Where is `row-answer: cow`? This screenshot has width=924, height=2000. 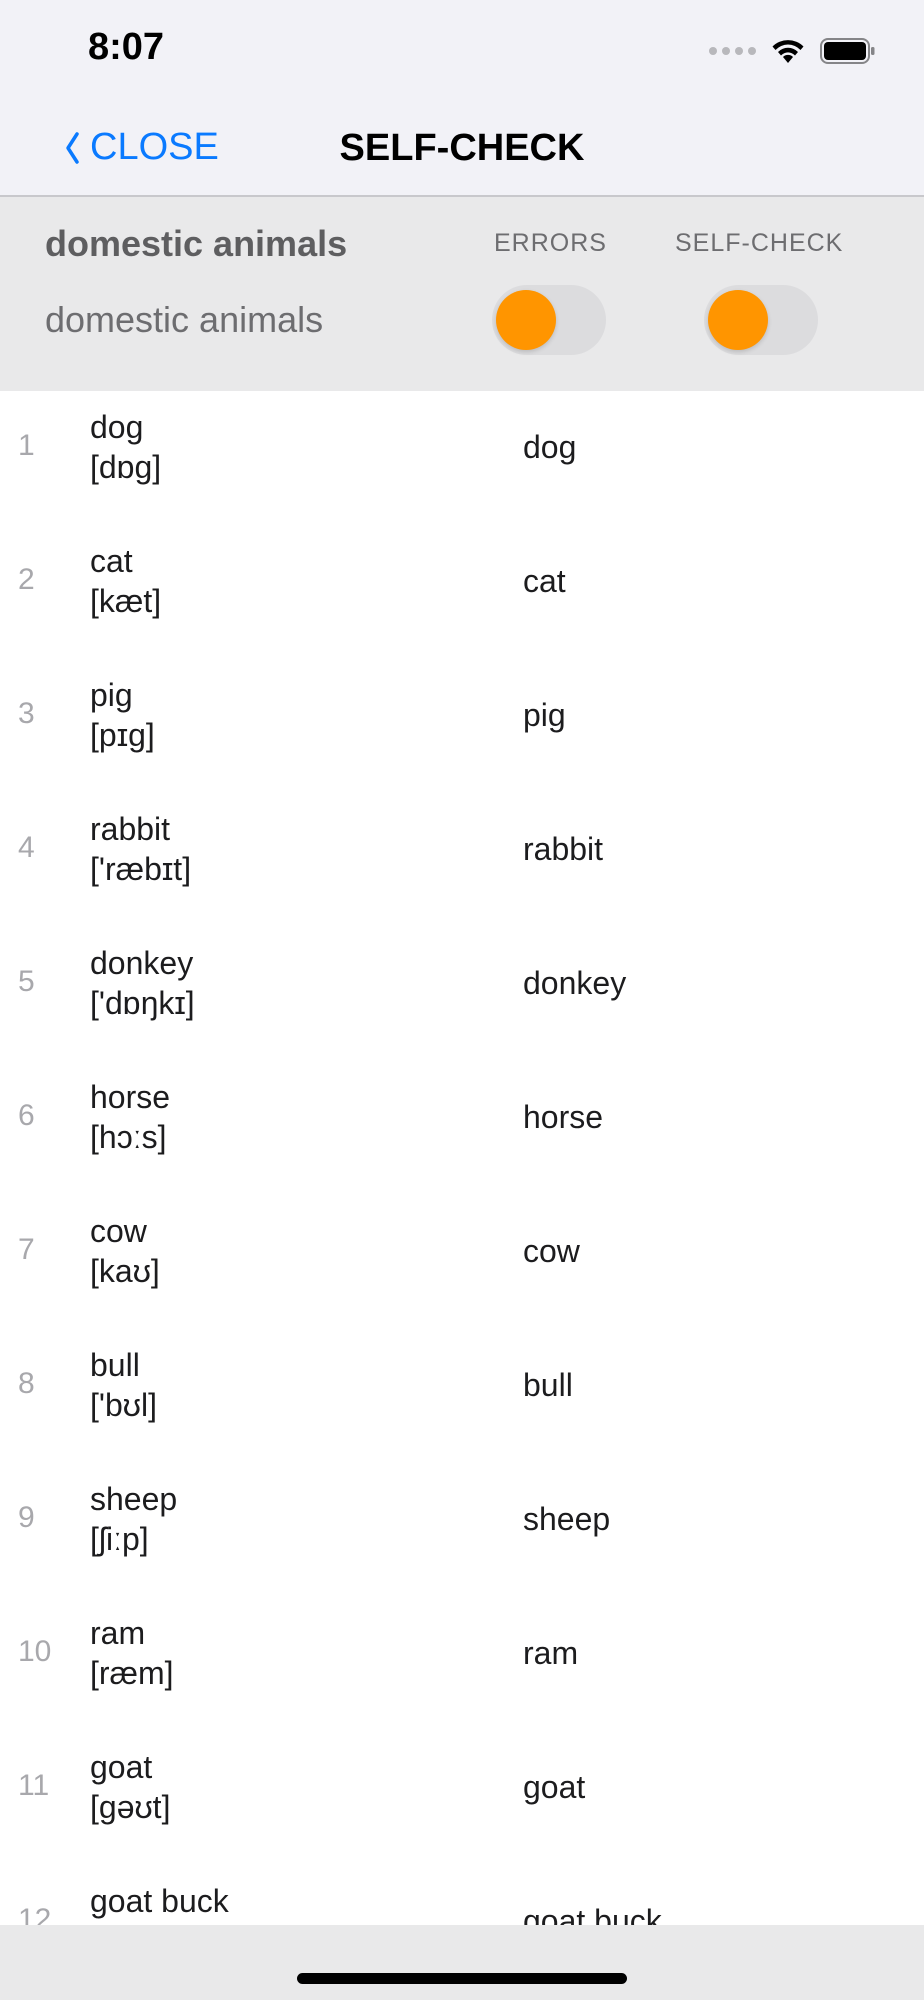 row-answer: cow is located at coordinates (551, 1251).